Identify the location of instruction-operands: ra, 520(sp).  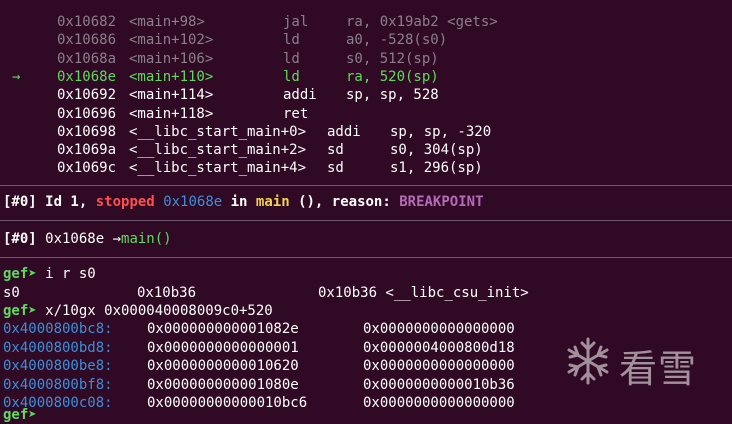
(392, 76).